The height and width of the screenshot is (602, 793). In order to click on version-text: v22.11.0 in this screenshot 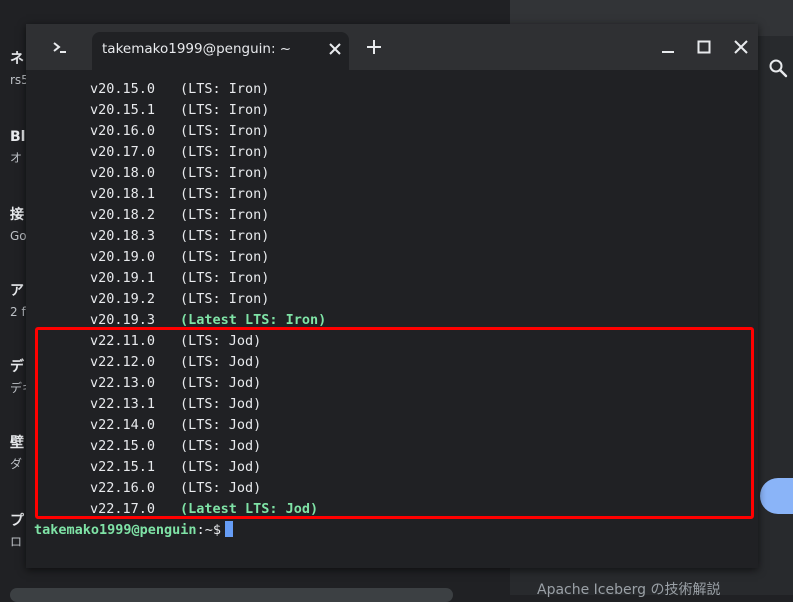, I will do `click(123, 341)`.